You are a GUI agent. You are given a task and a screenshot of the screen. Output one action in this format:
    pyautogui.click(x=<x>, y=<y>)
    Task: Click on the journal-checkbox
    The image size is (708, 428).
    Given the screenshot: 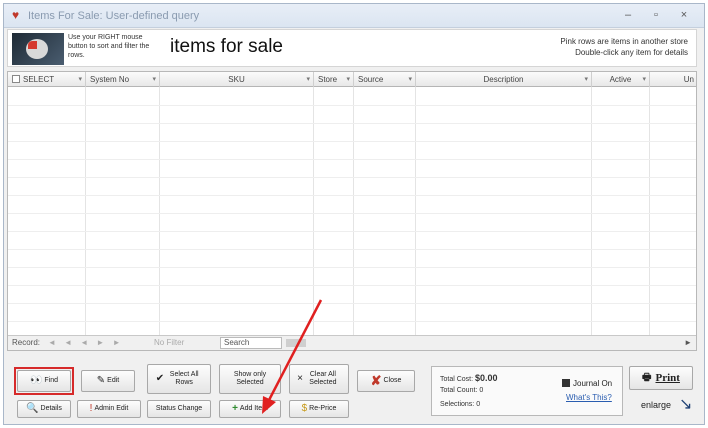 What is the action you would take?
    pyautogui.click(x=566, y=383)
    